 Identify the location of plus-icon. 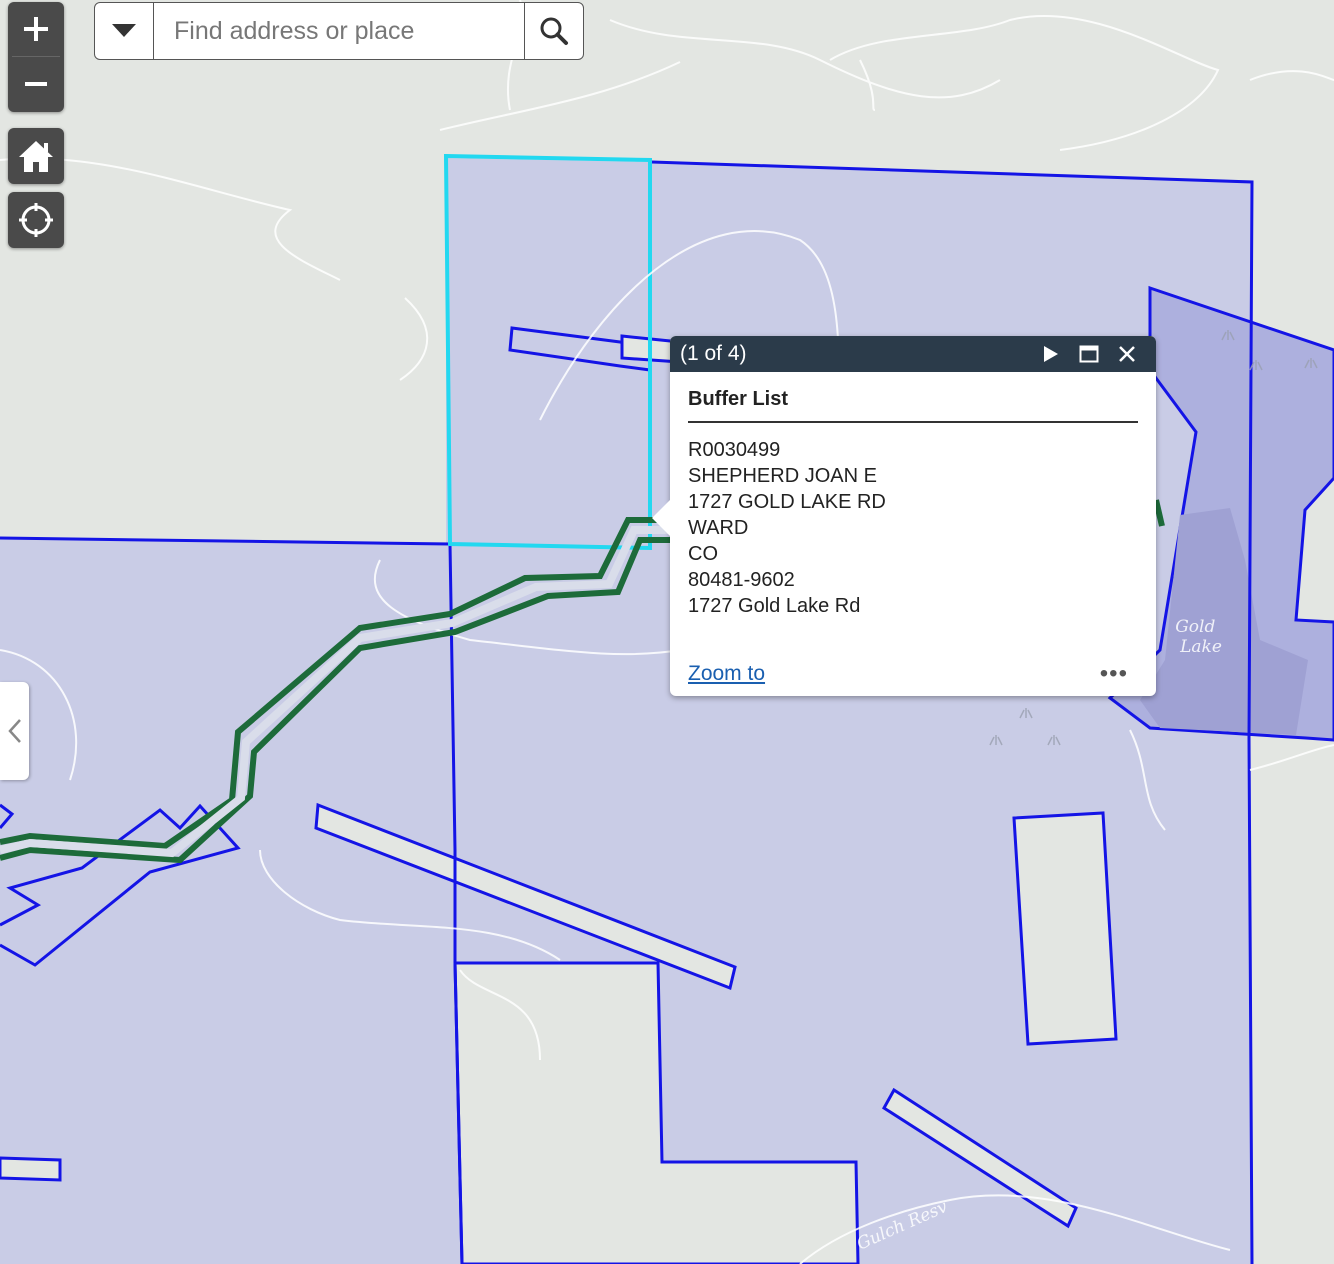
(36, 29).